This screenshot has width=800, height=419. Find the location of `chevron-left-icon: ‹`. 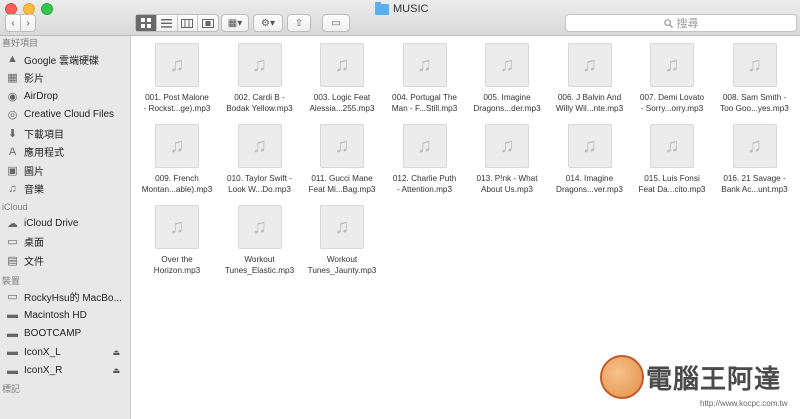

chevron-left-icon: ‹ is located at coordinates (13, 23).